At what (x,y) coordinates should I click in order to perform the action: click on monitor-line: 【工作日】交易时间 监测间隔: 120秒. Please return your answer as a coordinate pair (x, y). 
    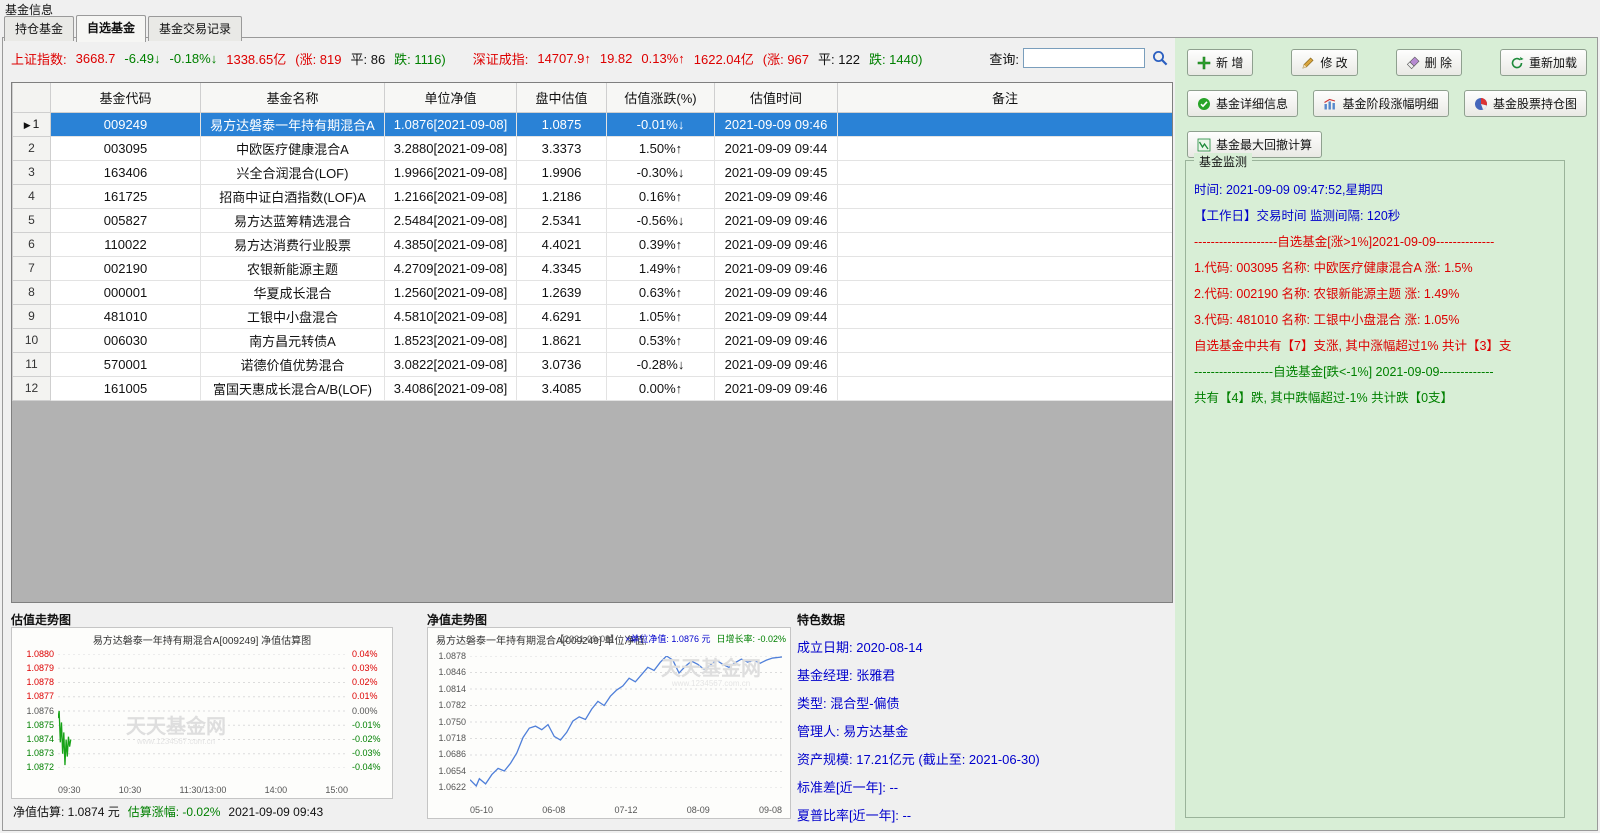
    Looking at the image, I should click on (1297, 216).